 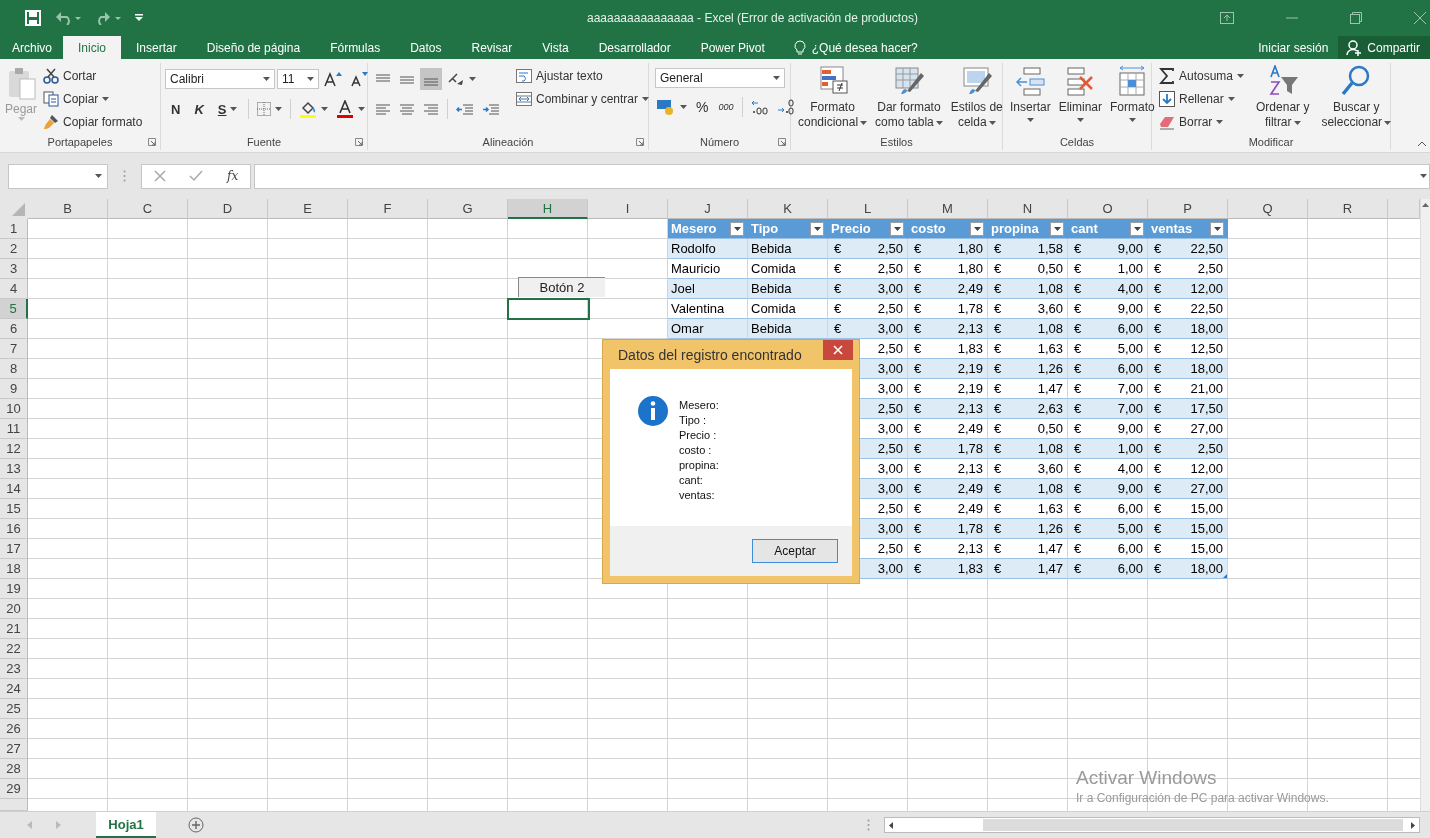 I want to click on row-header: 28, so click(x=14, y=769).